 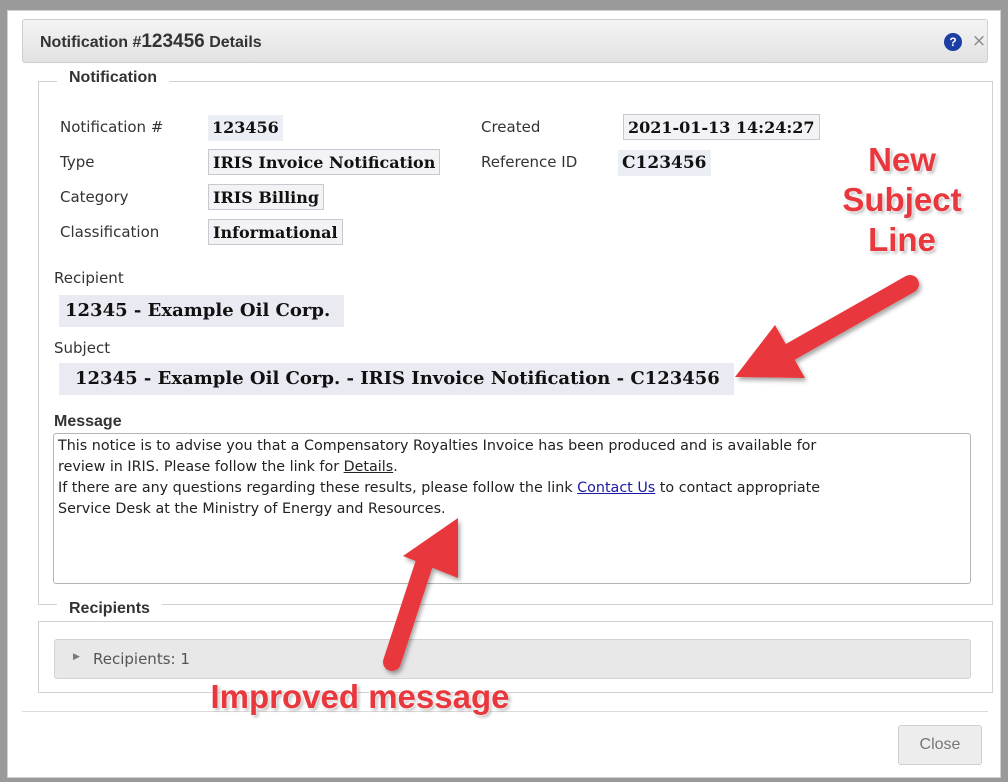 I want to click on dialog-titlebar: Notification #123456 Details ? ×, so click(x=505, y=41).